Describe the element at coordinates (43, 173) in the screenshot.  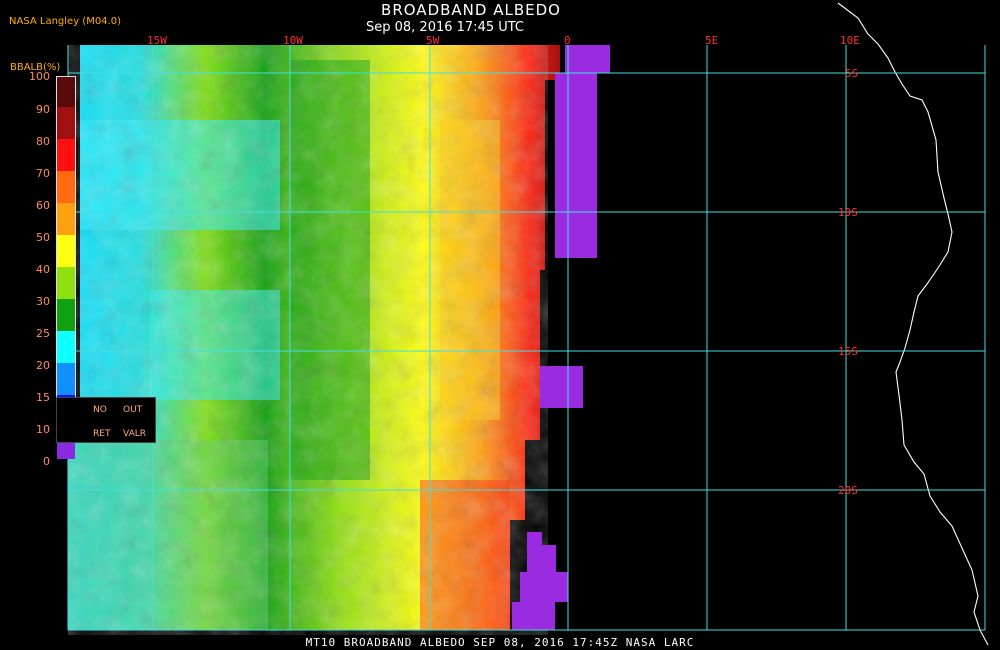
I see `legend-tick: 70` at that location.